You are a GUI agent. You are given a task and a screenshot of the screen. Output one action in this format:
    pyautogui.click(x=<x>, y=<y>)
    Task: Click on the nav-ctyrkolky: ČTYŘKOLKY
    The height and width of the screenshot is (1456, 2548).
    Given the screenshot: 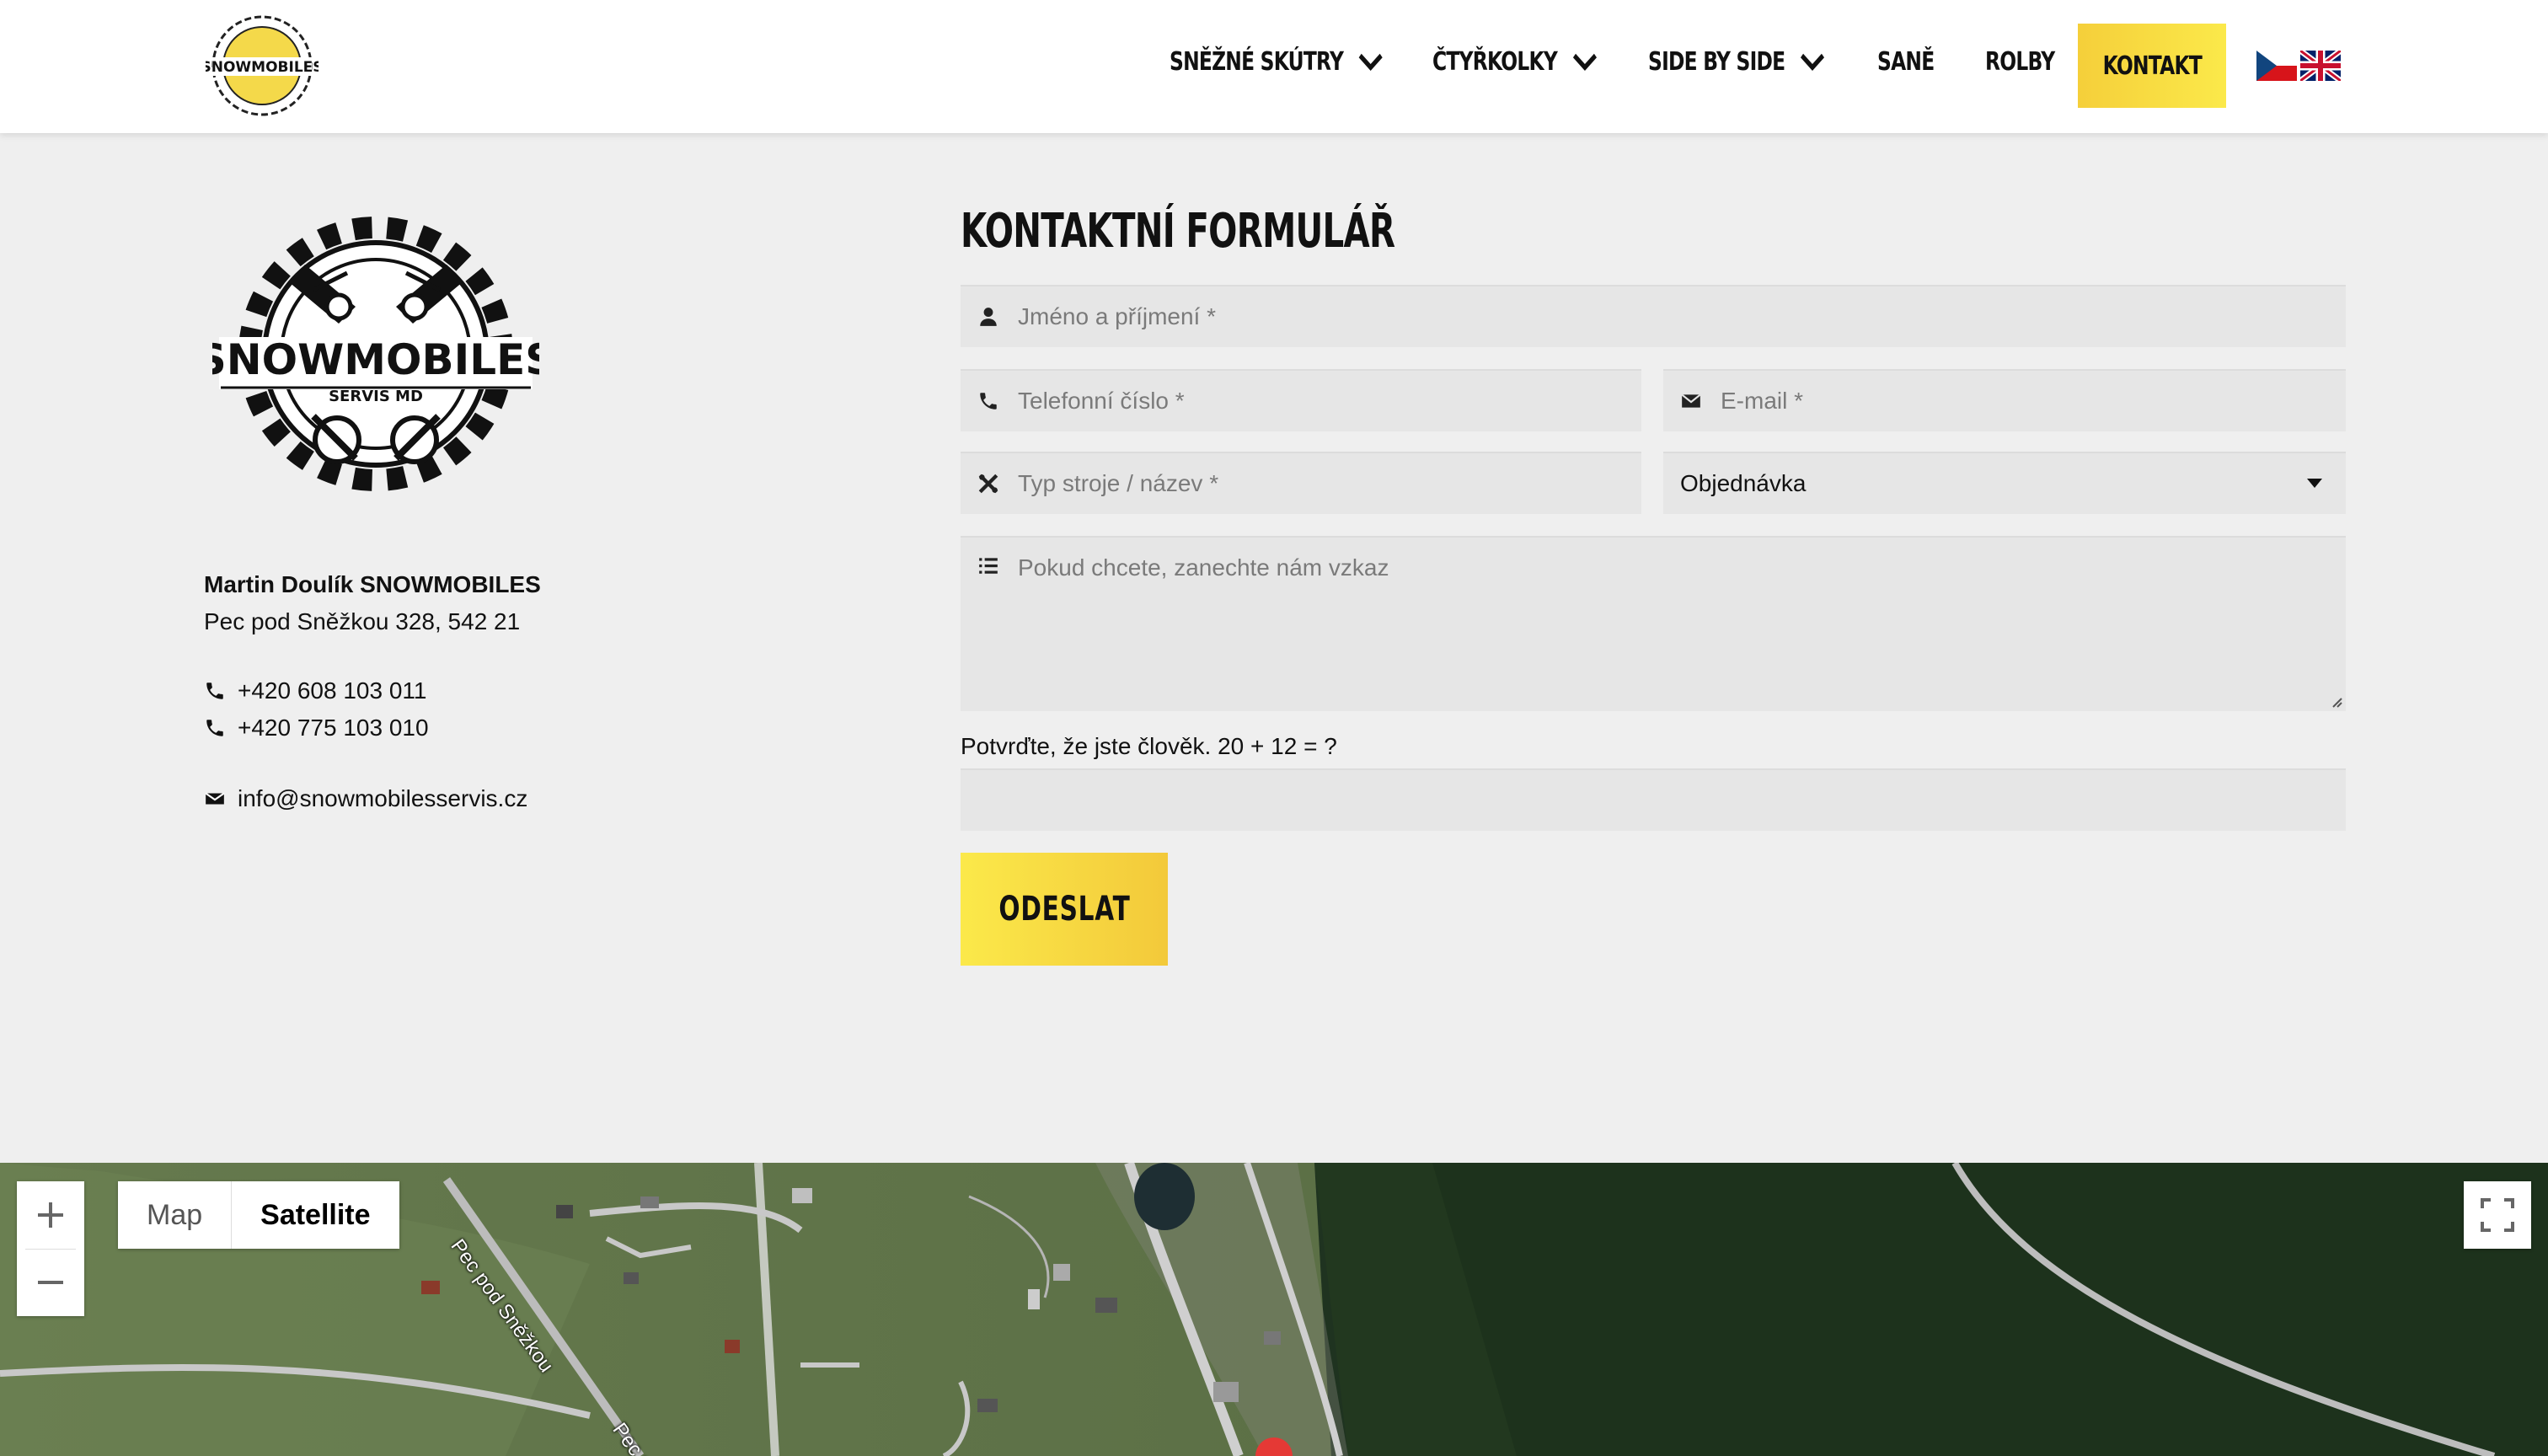 What is the action you would take?
    pyautogui.click(x=1515, y=62)
    